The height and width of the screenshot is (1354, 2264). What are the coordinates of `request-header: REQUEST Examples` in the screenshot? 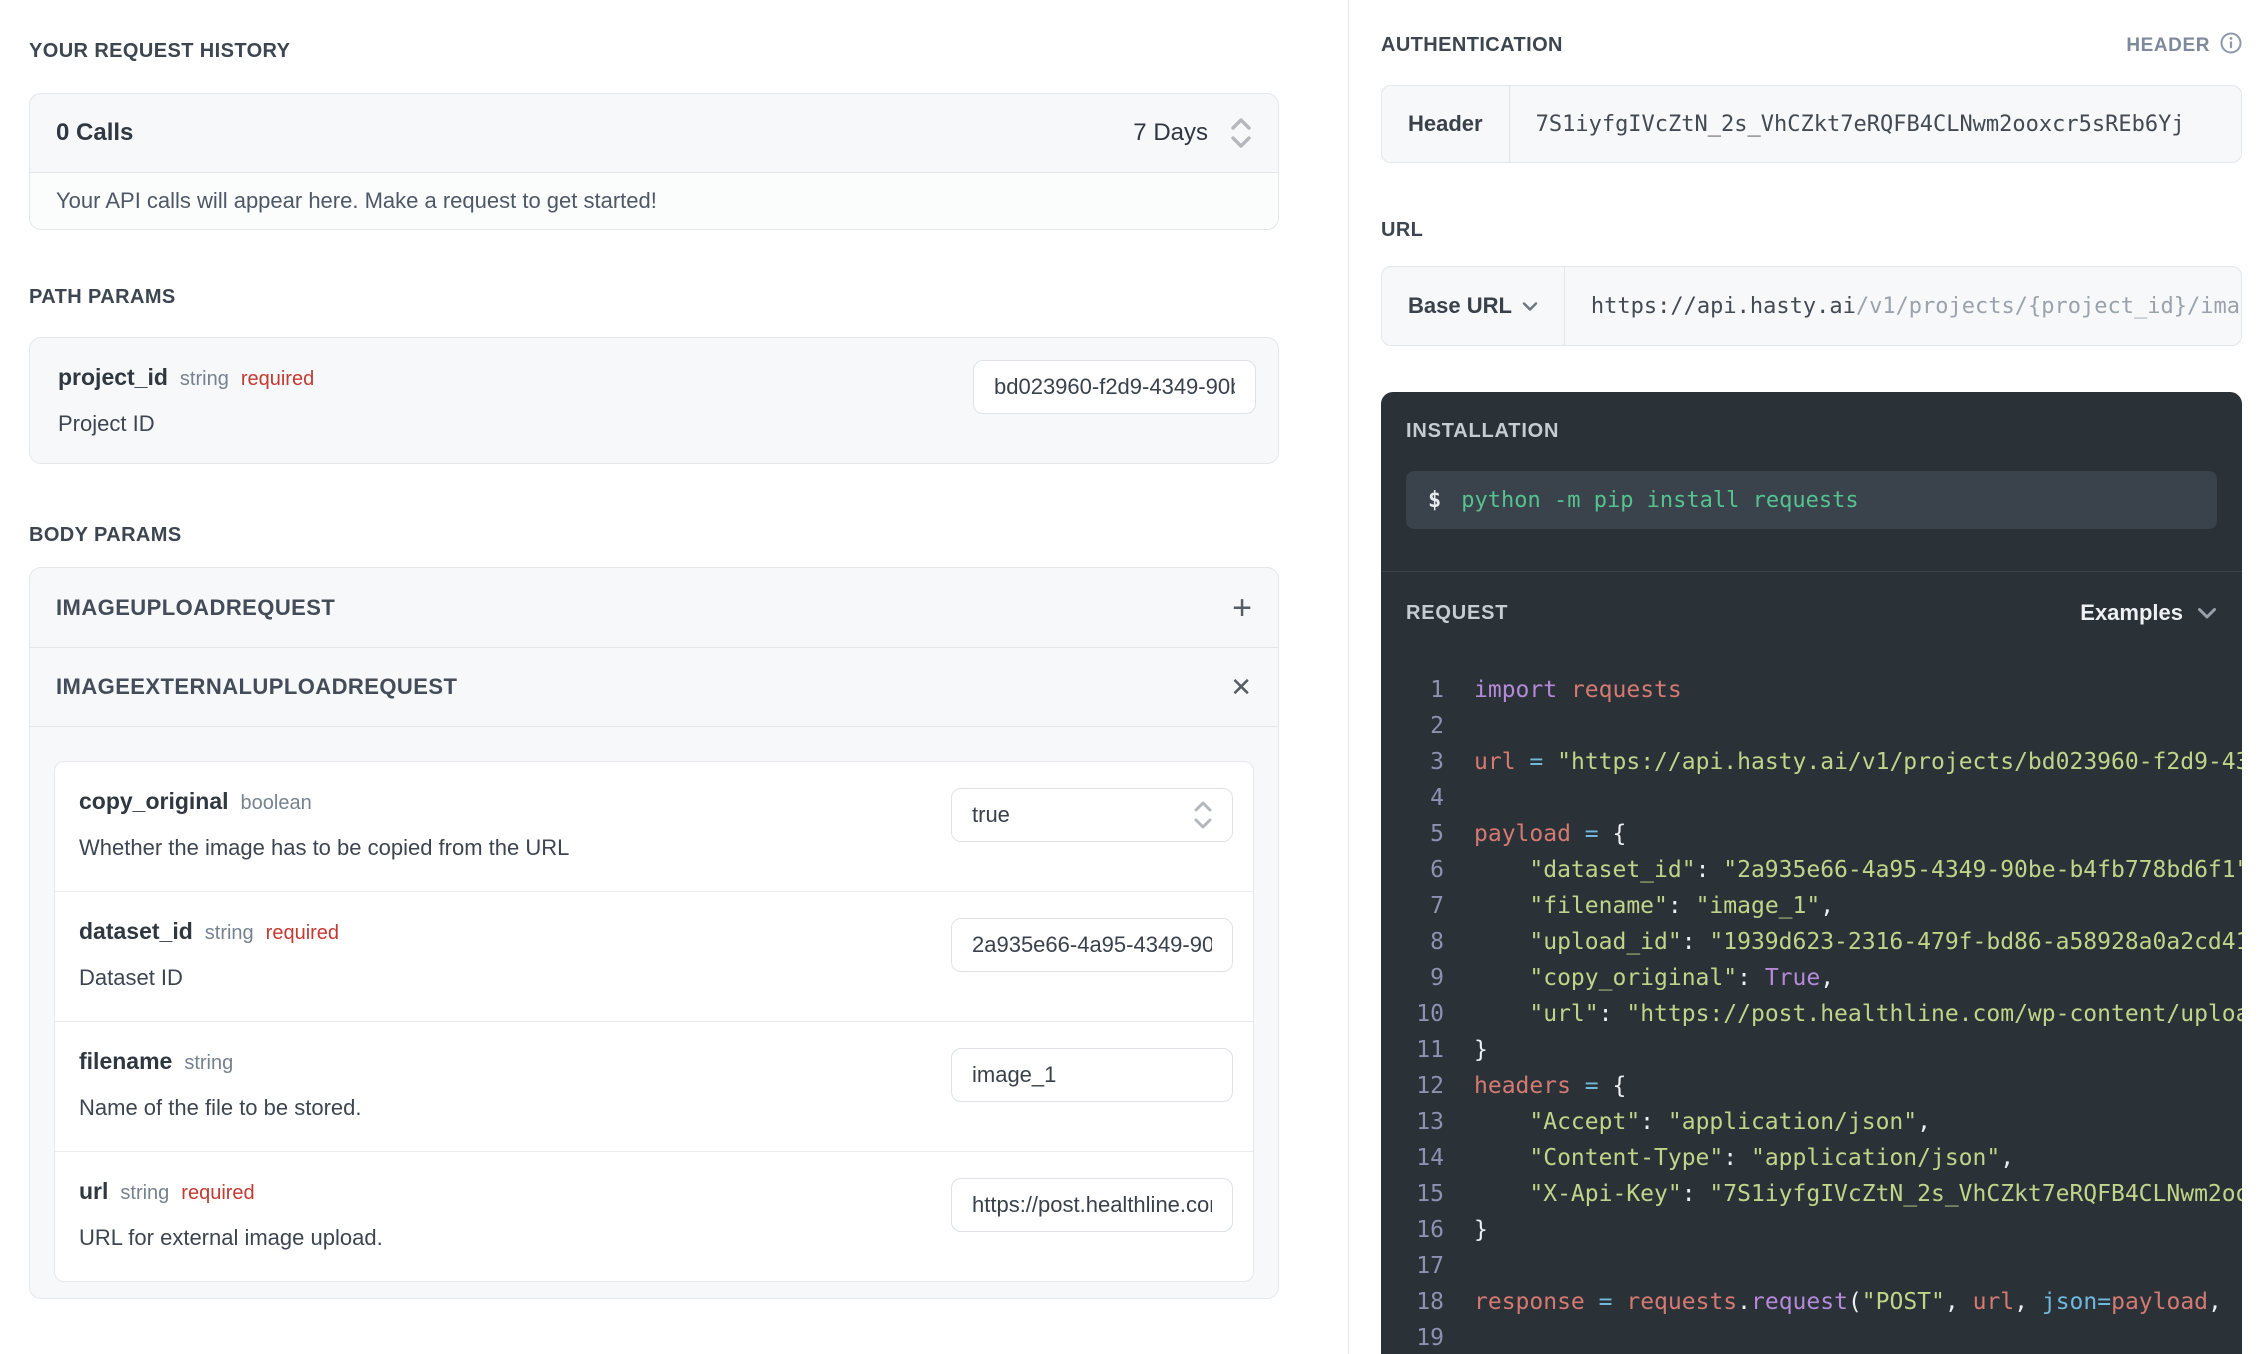 It's located at (1811, 613).